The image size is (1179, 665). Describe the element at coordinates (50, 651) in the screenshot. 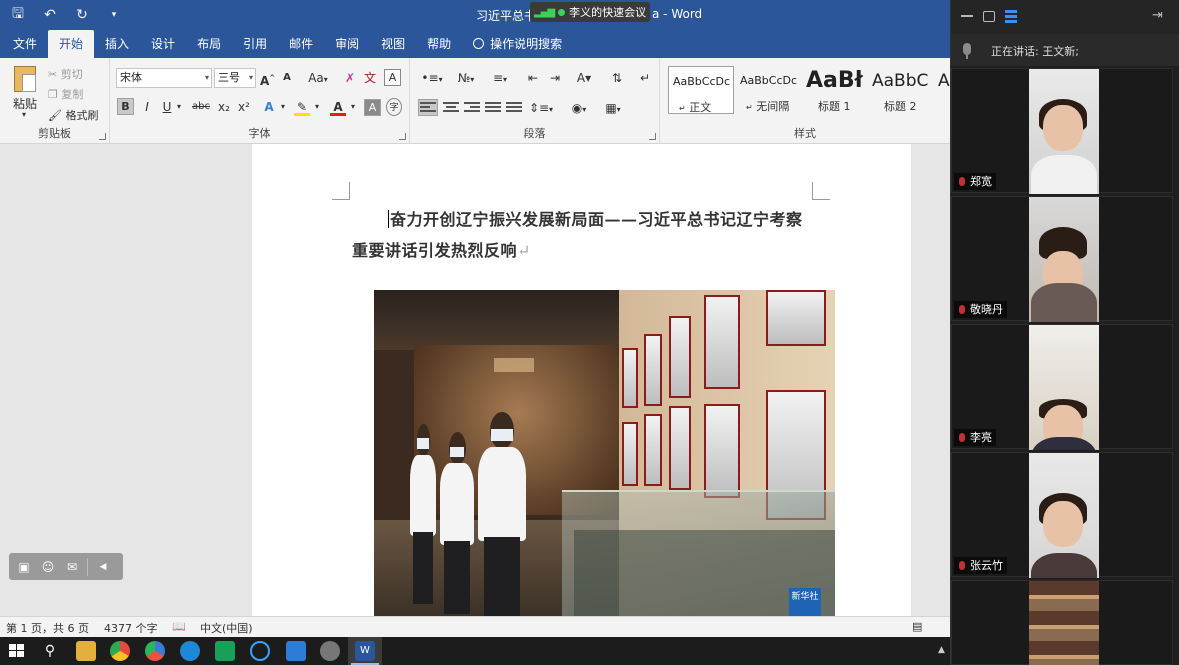

I see `search-icon: ⚲` at that location.